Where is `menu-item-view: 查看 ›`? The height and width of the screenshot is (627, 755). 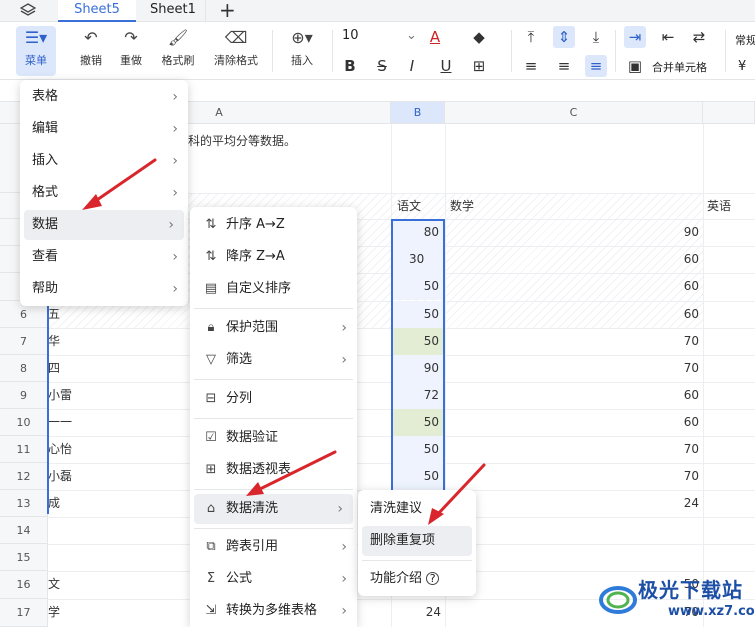
menu-item-view: 查看 › is located at coordinates (104, 257).